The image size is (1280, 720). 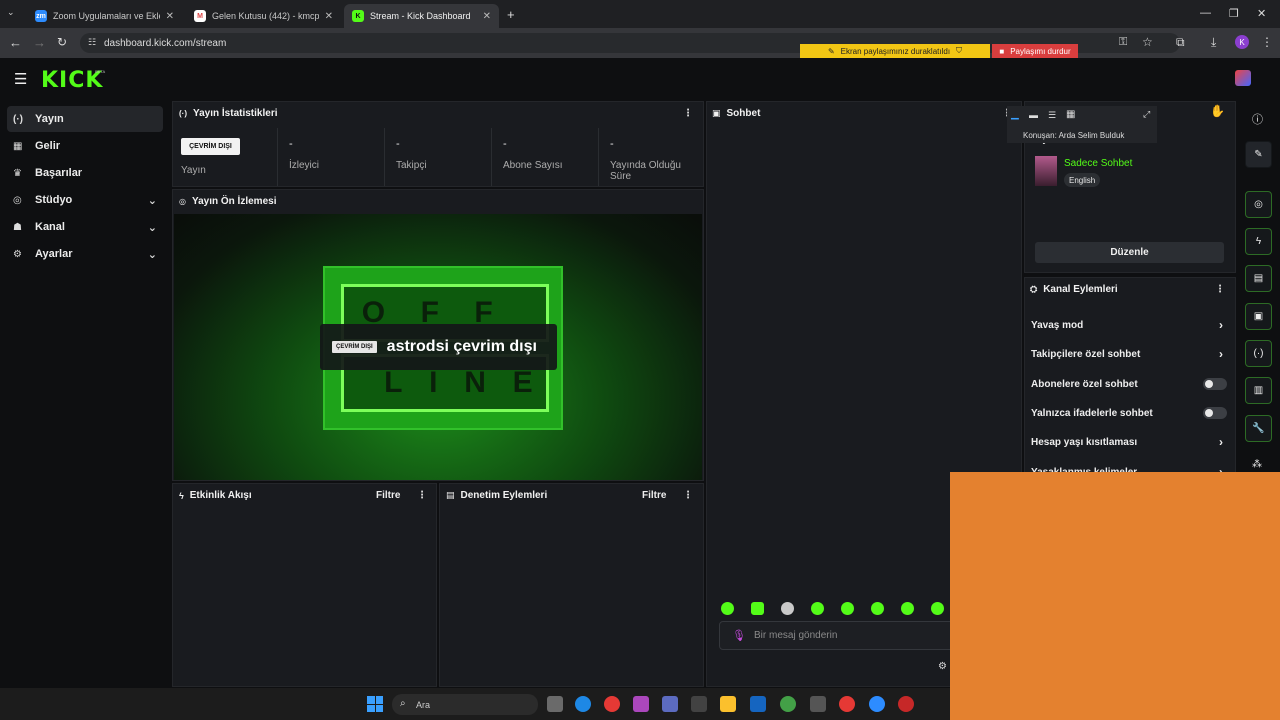 I want to click on action-subscribers-only: Abonelere özel sohbet, so click(x=1129, y=384).